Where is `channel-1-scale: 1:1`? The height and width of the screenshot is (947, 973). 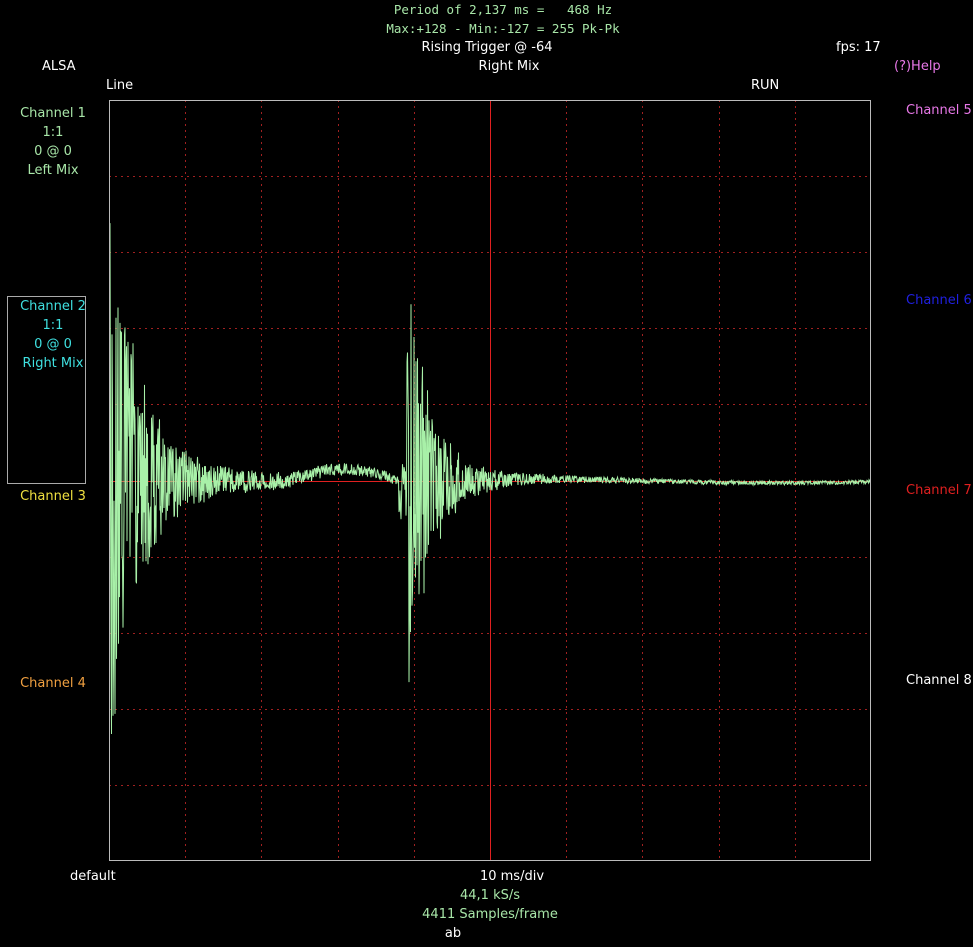
channel-1-scale: 1:1 is located at coordinates (53, 132).